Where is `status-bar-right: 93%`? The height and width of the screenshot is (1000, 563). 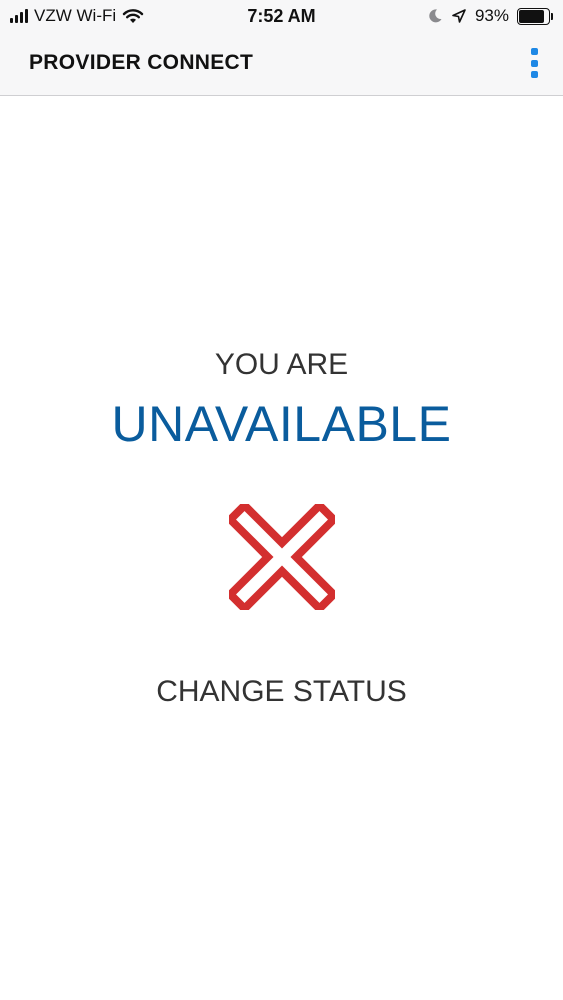
status-bar-right: 93% is located at coordinates (490, 16).